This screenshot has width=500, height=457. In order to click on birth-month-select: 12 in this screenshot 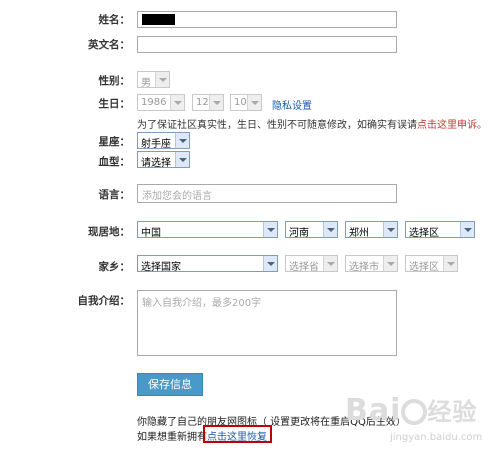, I will do `click(208, 102)`.